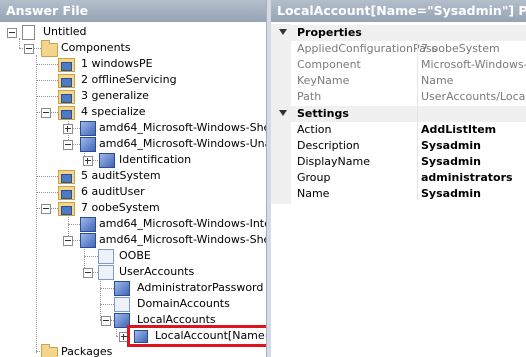 The width and height of the screenshot is (526, 357). What do you see at coordinates (398, 81) in the screenshot?
I see `property-row: KeyName Name` at bounding box center [398, 81].